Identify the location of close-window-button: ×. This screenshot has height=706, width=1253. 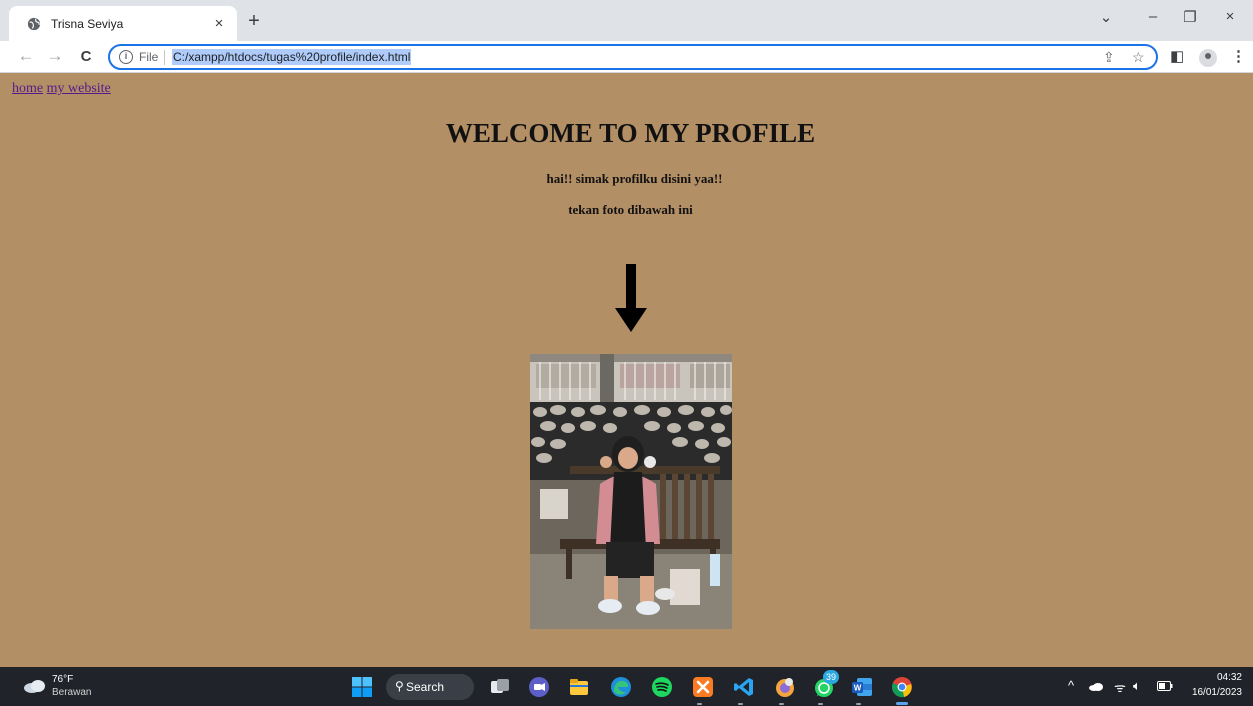
(1230, 16).